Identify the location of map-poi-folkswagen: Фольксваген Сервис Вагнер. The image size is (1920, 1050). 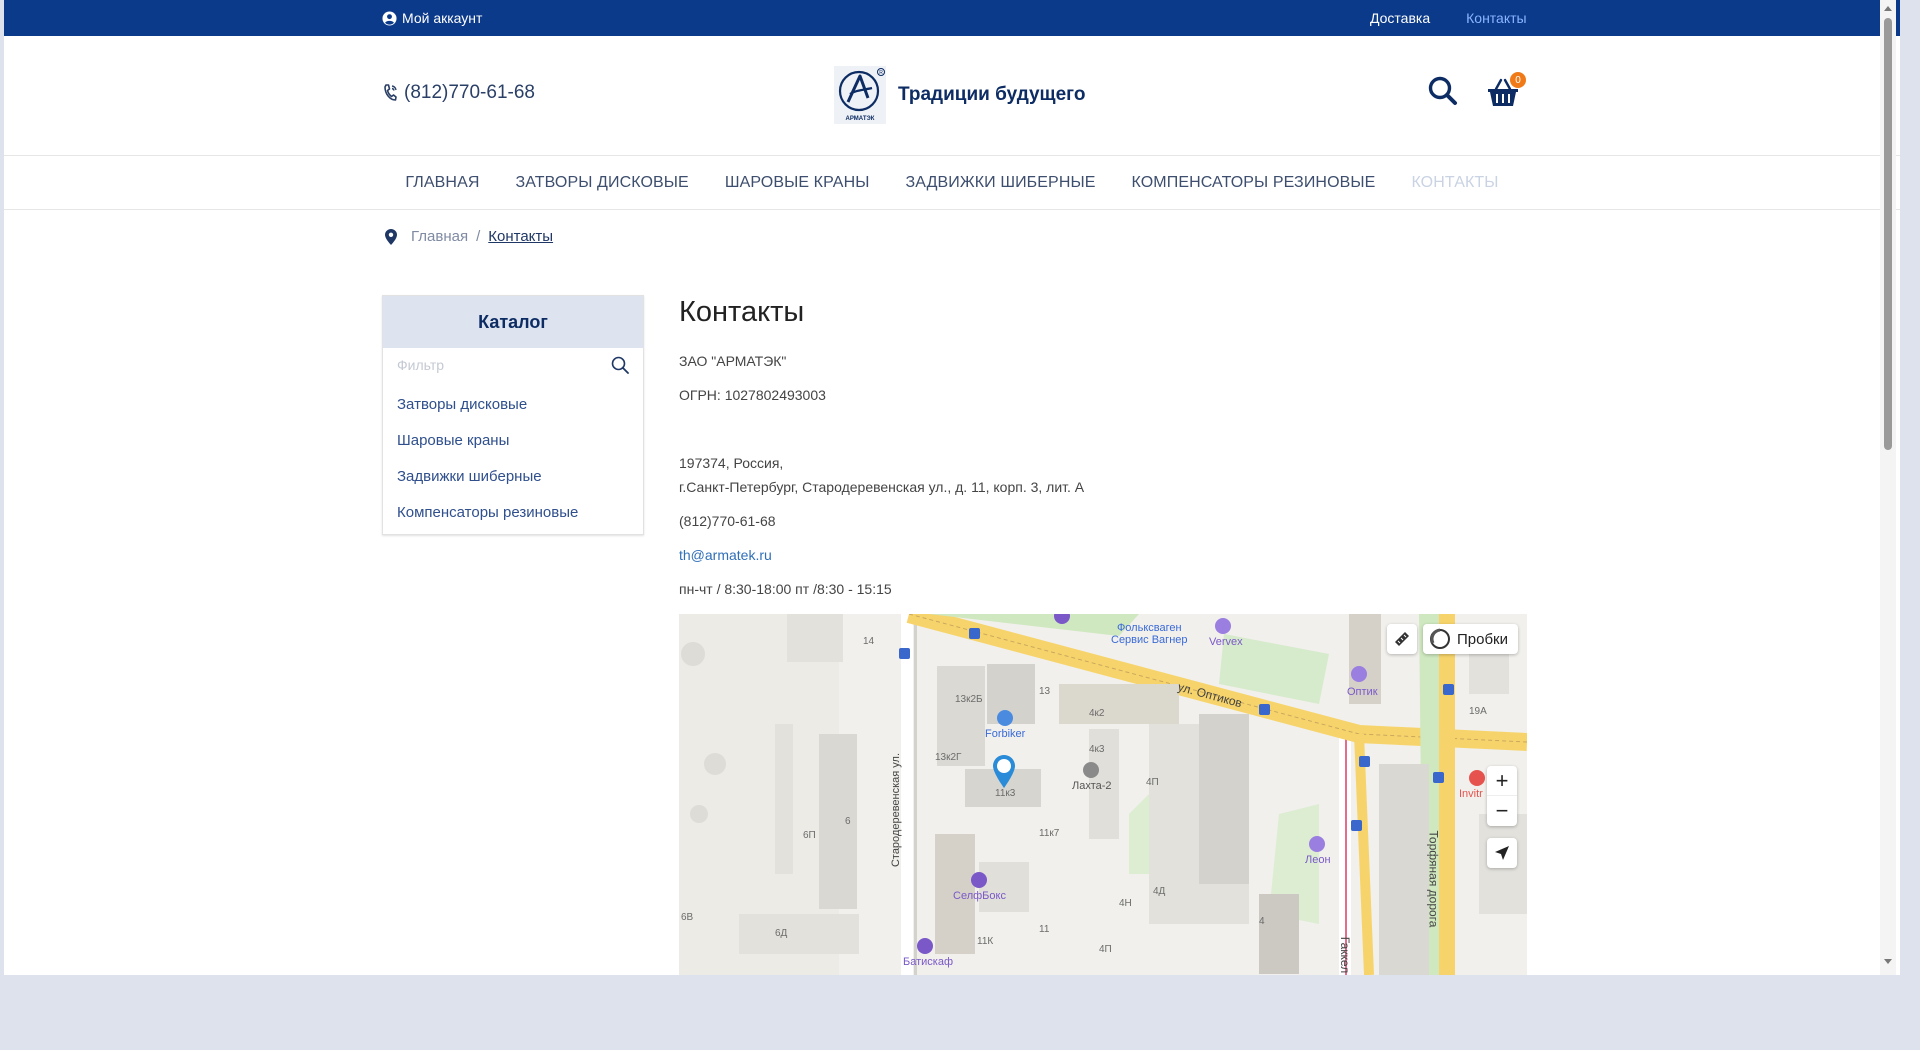
(1149, 634).